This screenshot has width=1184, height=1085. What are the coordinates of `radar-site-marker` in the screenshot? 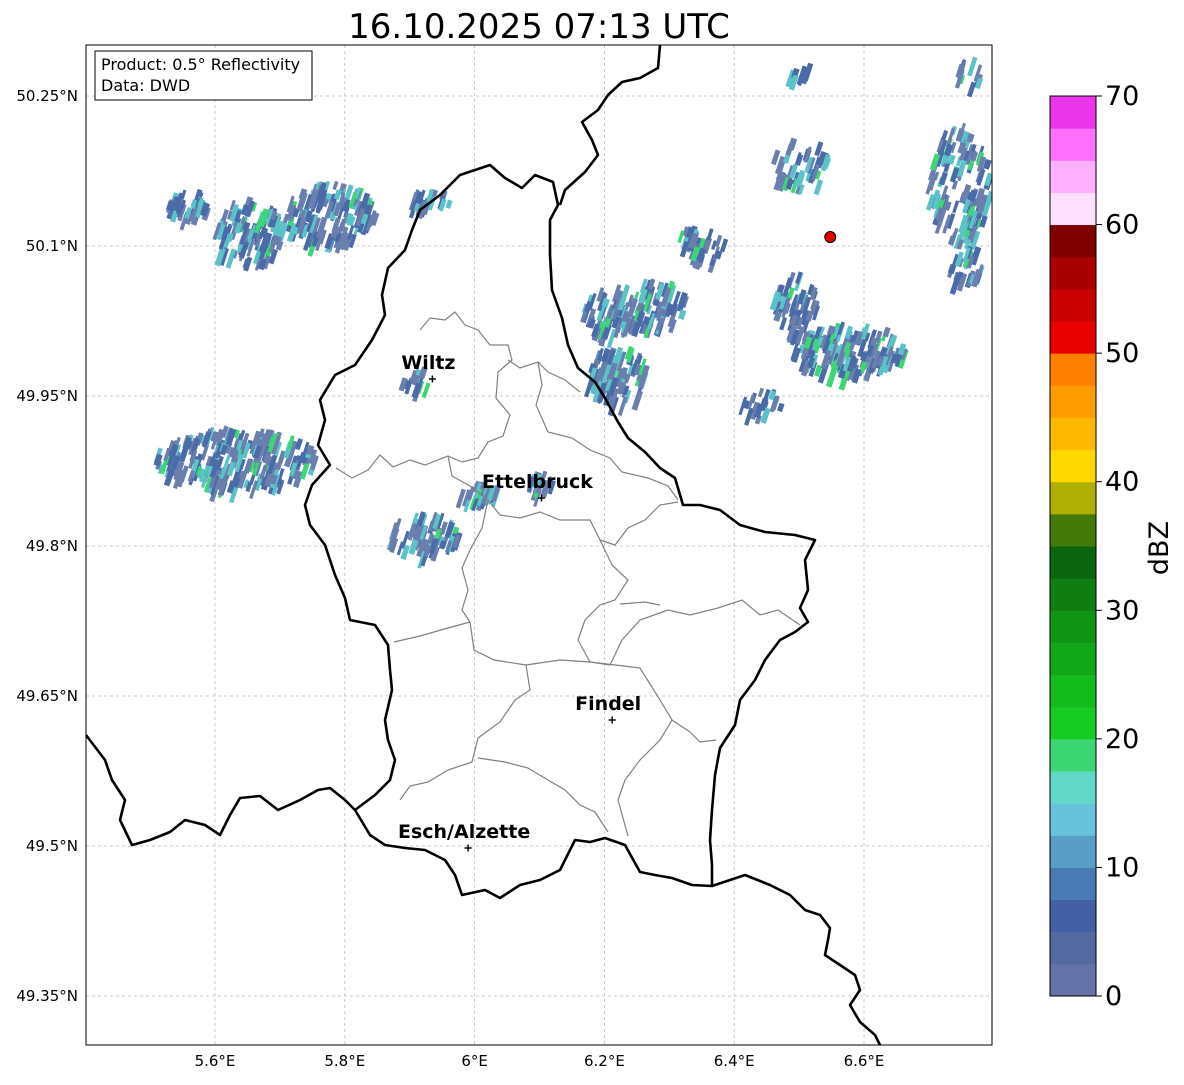 It's located at (830, 237).